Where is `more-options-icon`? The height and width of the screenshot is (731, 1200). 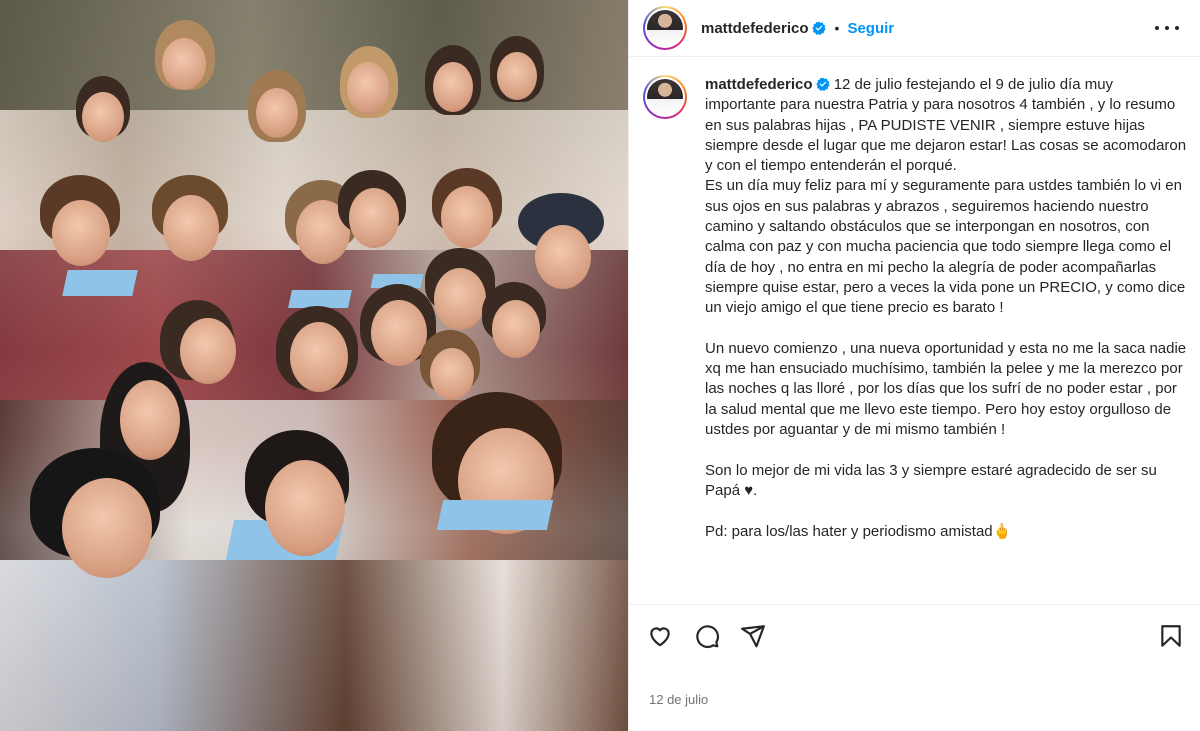
more-options-icon is located at coordinates (1167, 28).